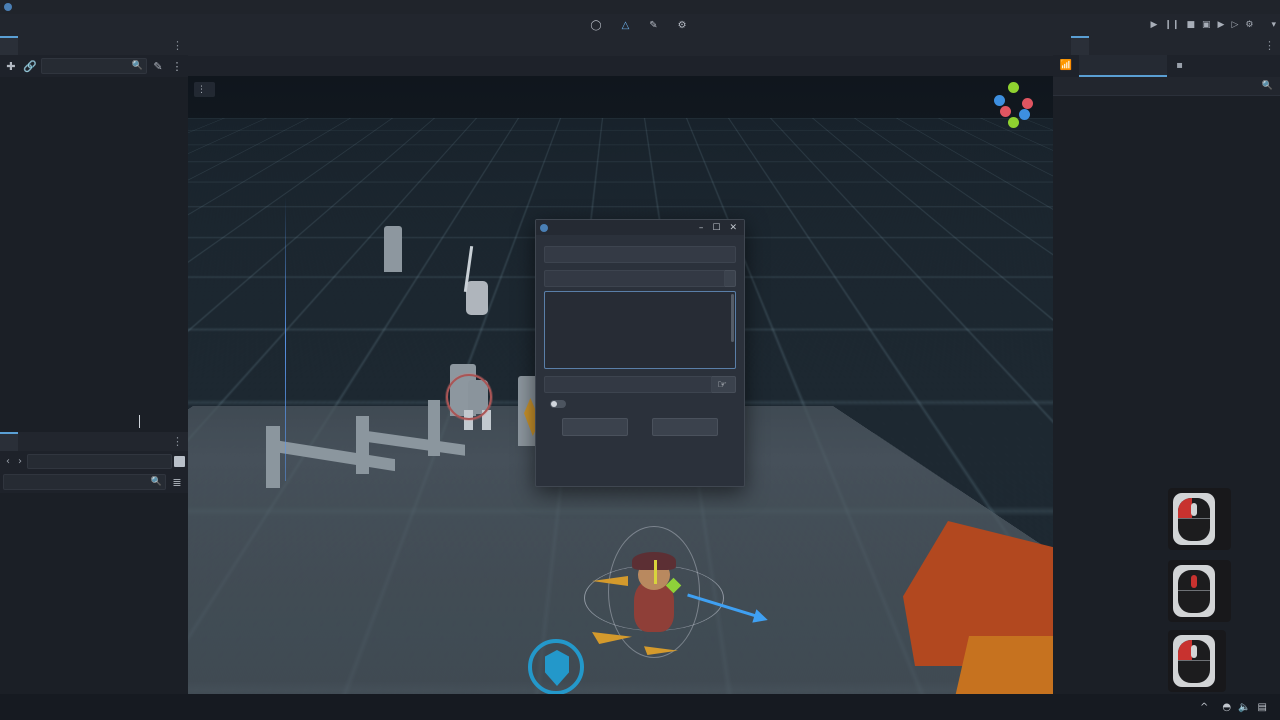 Image resolution: width=1280 pixels, height=720 pixels. What do you see at coordinates (72, 25) in the screenshot?
I see `menu-item-help` at bounding box center [72, 25].